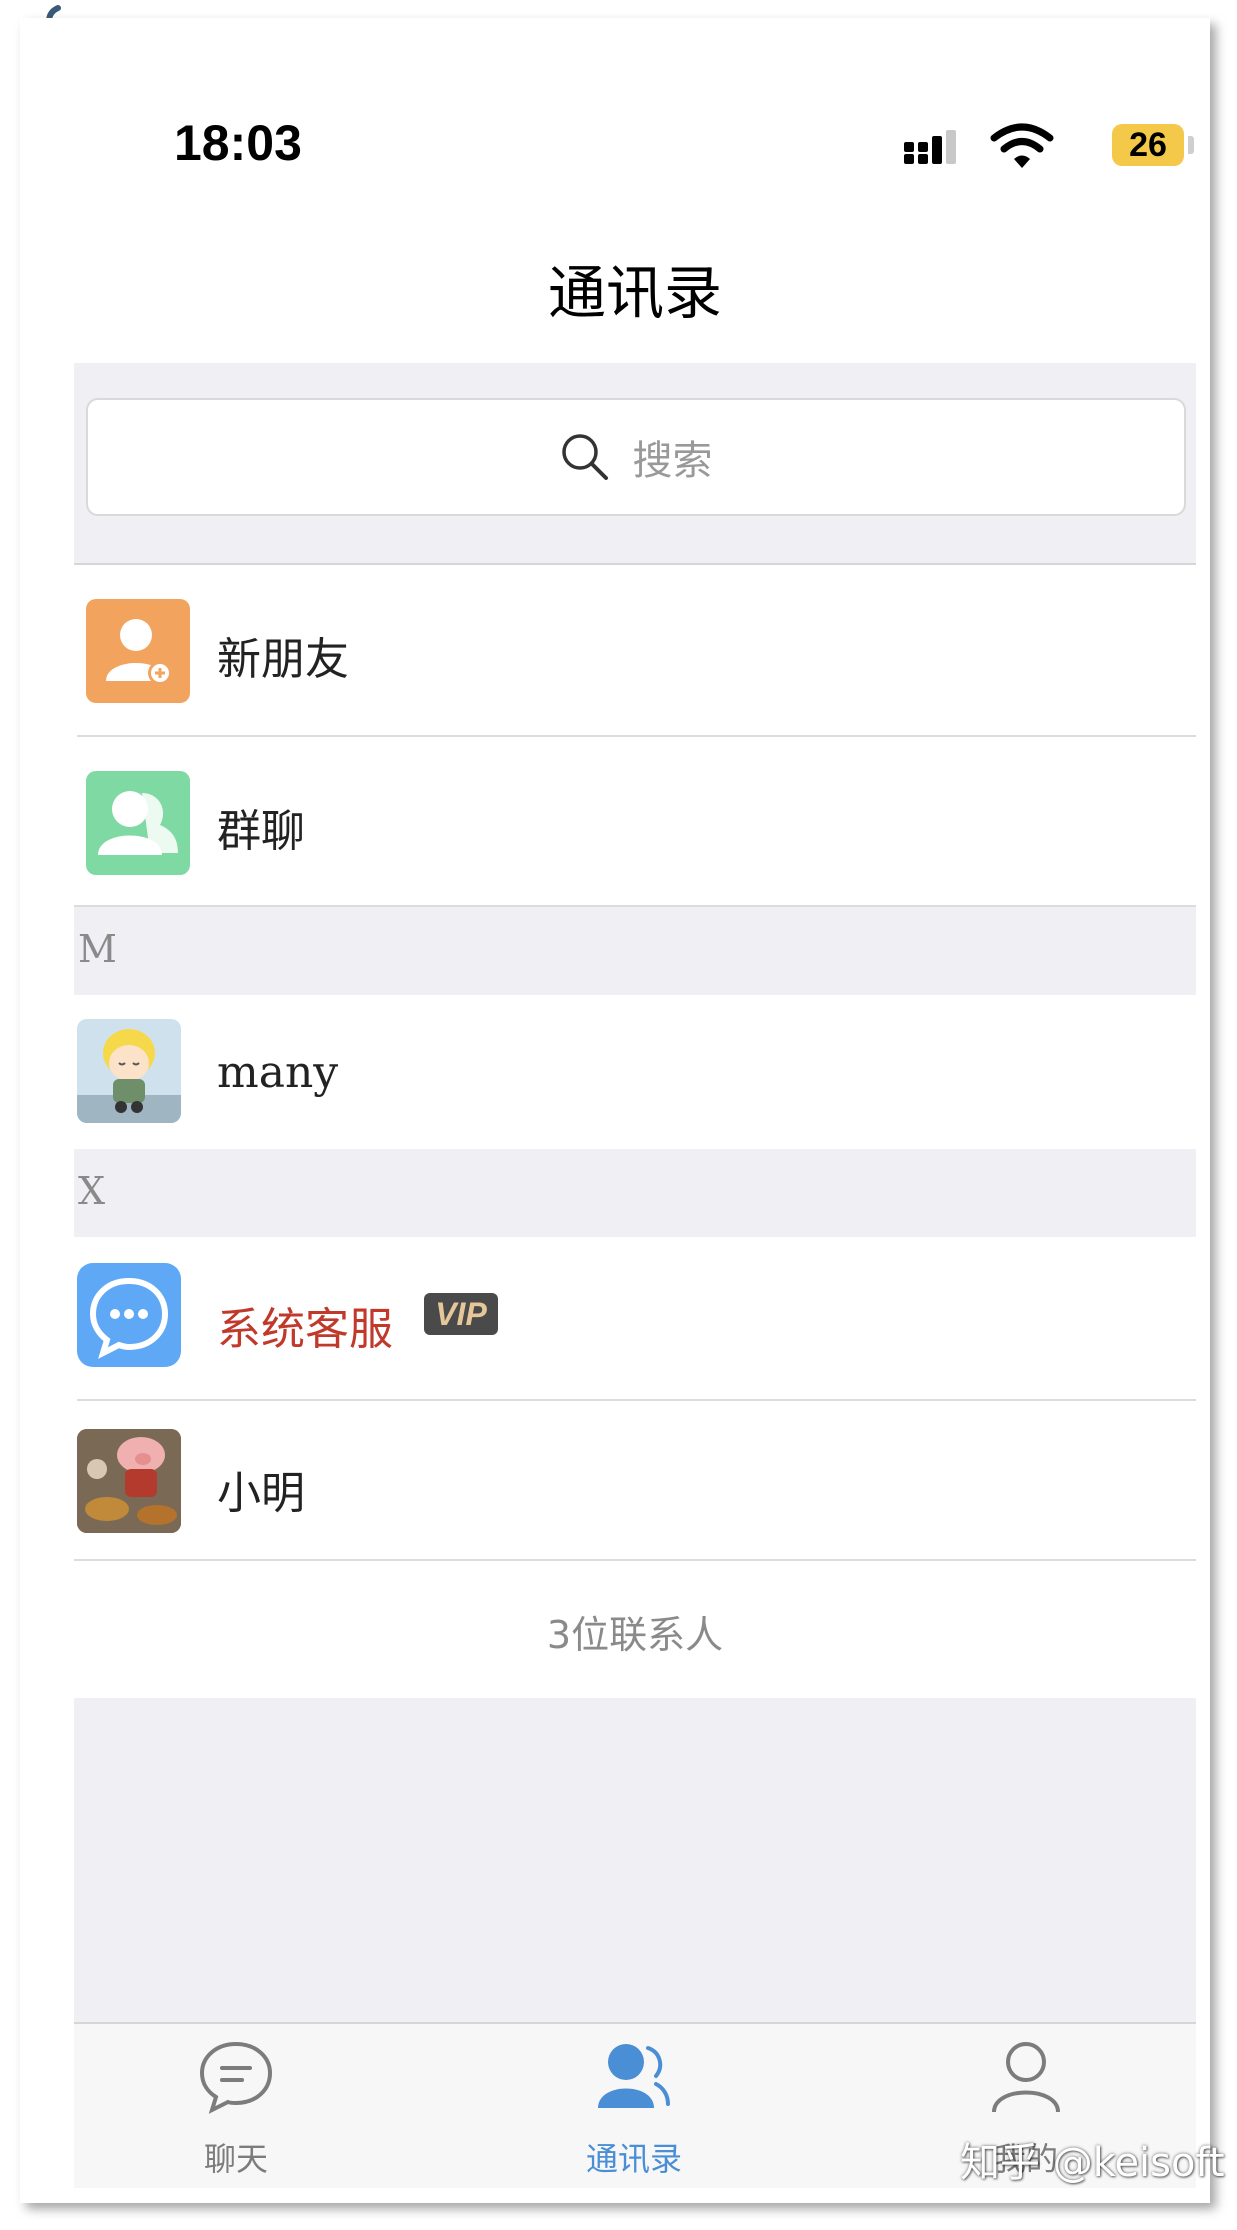 Image resolution: width=1237 pixels, height=2230 pixels. What do you see at coordinates (261, 1493) in the screenshot?
I see `contact-name: 小明` at bounding box center [261, 1493].